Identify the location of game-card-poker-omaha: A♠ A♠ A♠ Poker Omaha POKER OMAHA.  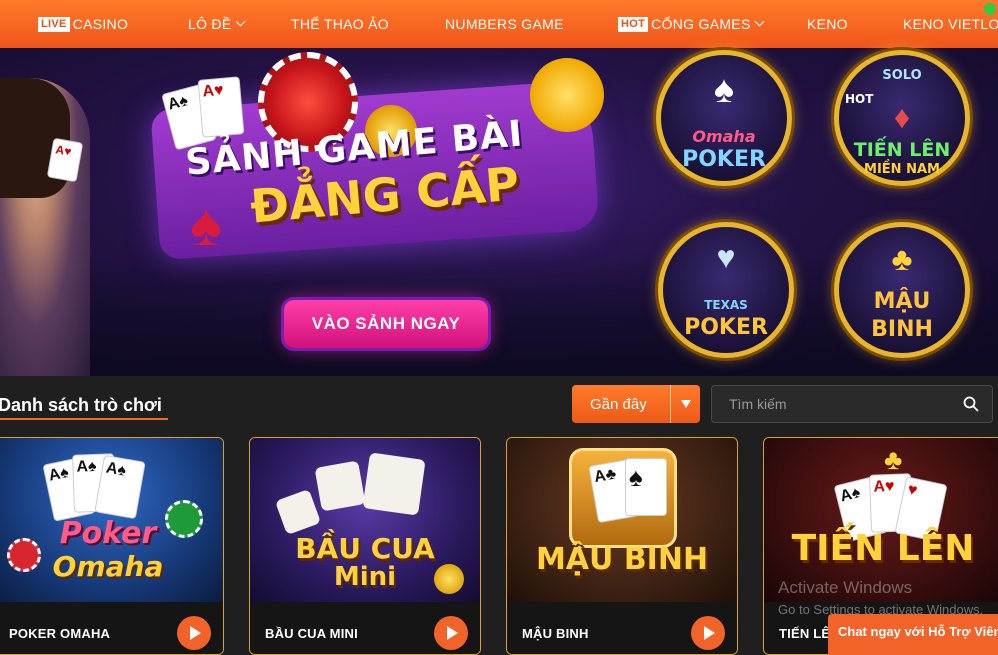
(112, 546).